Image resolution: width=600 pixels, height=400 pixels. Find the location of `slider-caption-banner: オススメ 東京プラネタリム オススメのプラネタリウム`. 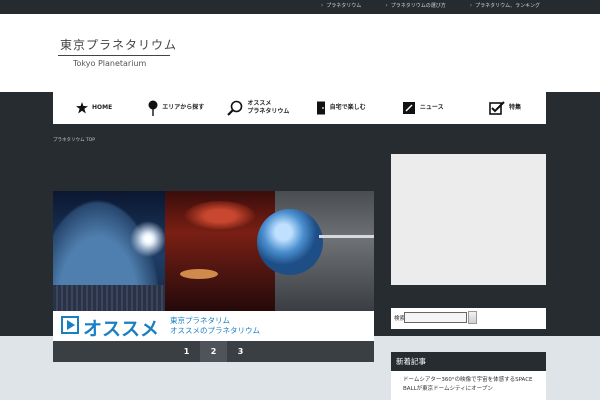

slider-caption-banner: オススメ 東京プラネタリム オススメのプラネタリウム is located at coordinates (213, 326).